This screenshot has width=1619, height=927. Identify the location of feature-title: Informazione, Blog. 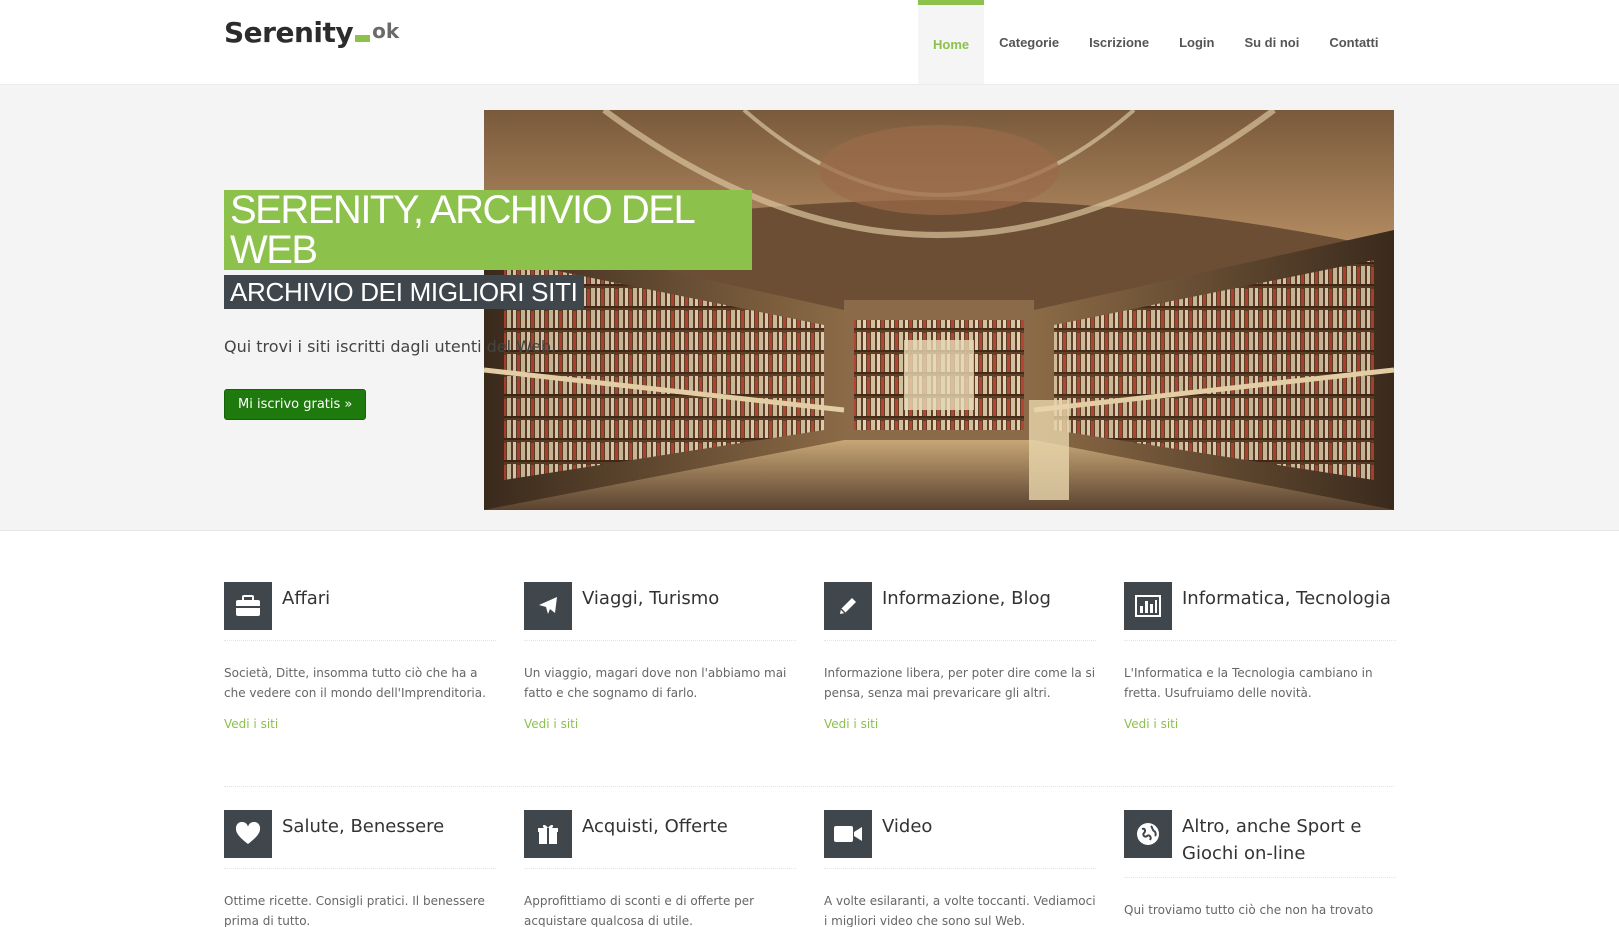
(966, 598).